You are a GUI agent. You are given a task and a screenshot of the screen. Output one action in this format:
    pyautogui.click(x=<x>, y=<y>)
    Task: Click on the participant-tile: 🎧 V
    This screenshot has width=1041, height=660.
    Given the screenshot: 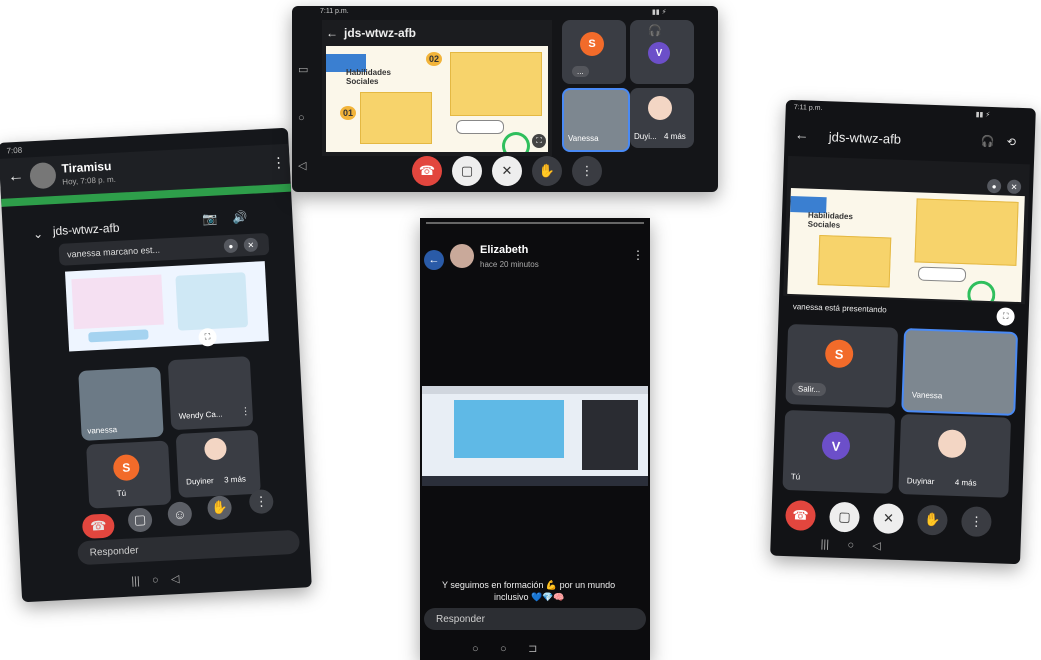 What is the action you would take?
    pyautogui.click(x=662, y=52)
    